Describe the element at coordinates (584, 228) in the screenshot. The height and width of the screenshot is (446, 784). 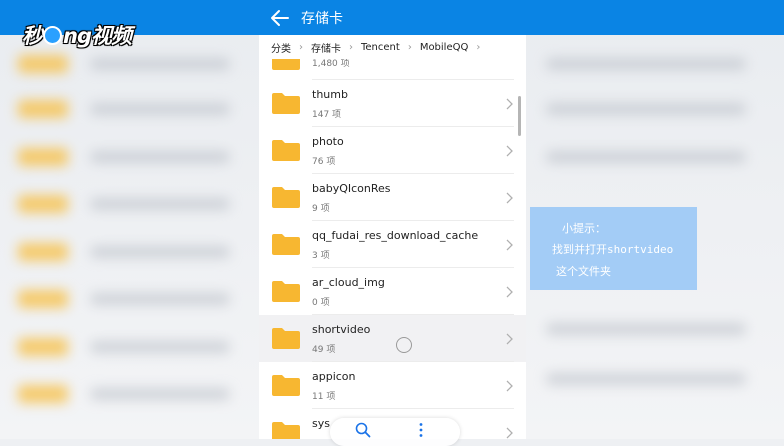
I see `tip-title: 小提示：` at that location.